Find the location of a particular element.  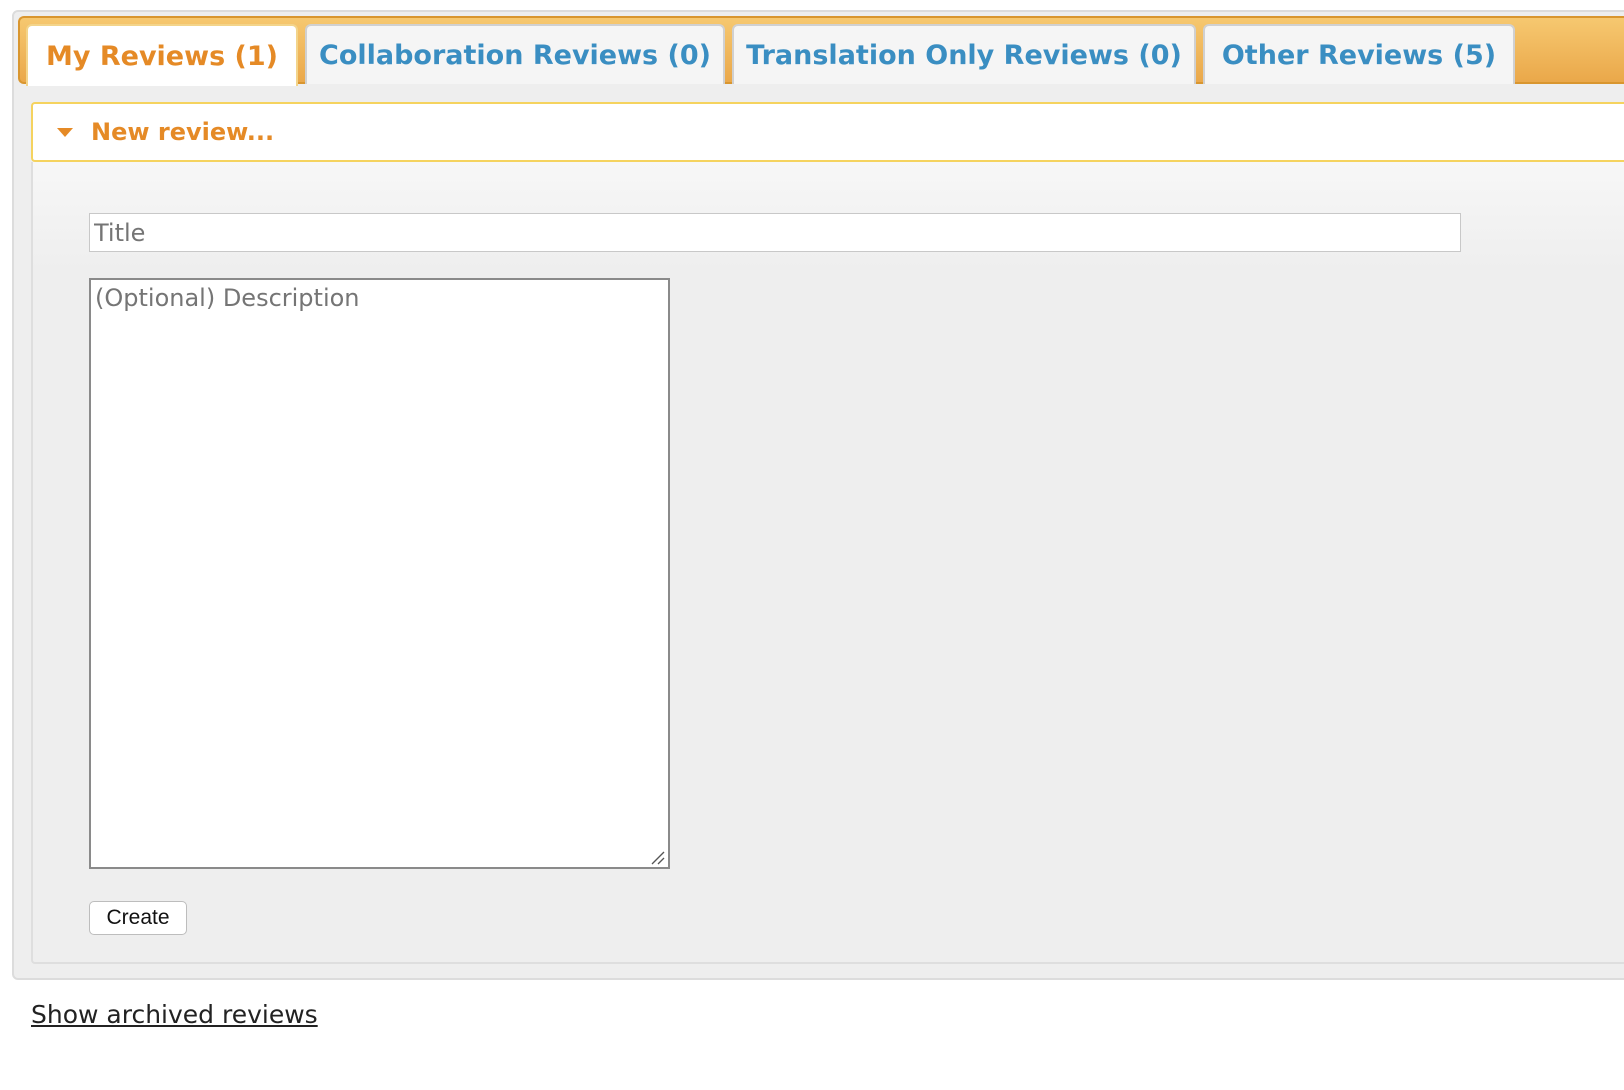

tab-collaboration-reviews: Collaboration Reviews (0) is located at coordinates (515, 54).